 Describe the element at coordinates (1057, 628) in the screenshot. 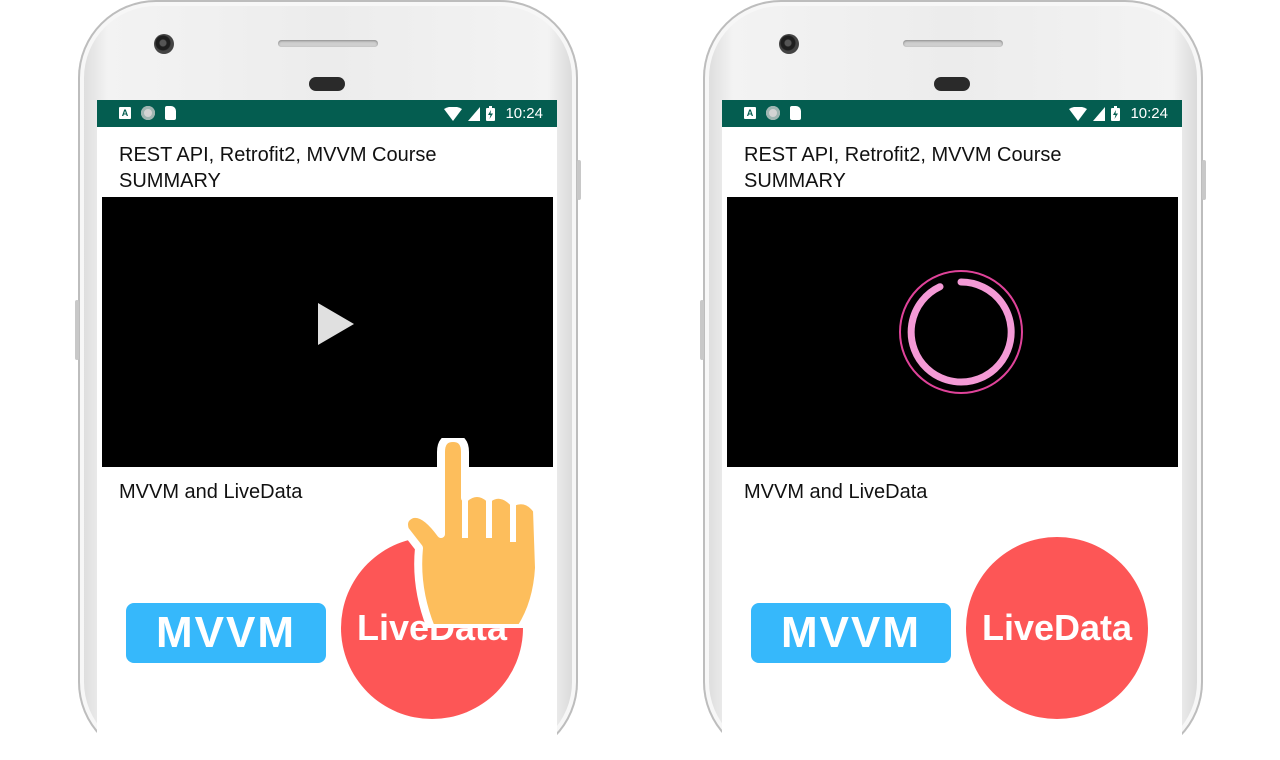

I see `livedata-badge: LiveData` at that location.